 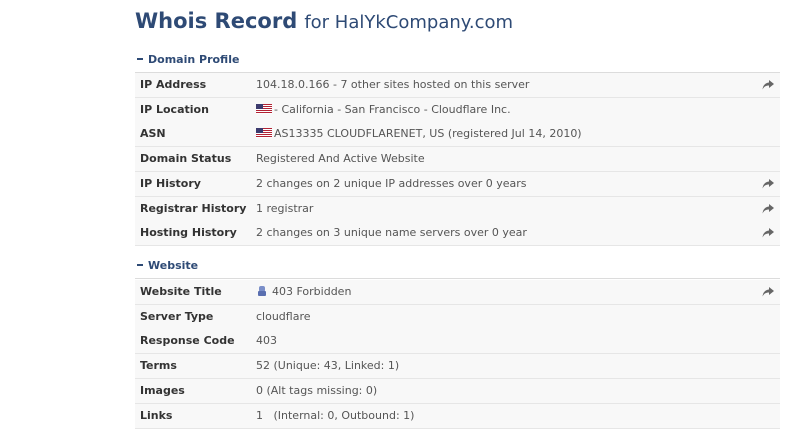 I want to click on section-heading-label: Domain Profile, so click(x=194, y=59).